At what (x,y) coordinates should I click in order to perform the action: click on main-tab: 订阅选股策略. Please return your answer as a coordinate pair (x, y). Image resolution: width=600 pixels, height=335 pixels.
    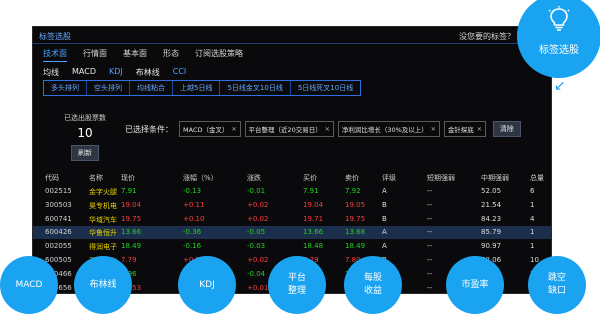
    Looking at the image, I should click on (219, 55).